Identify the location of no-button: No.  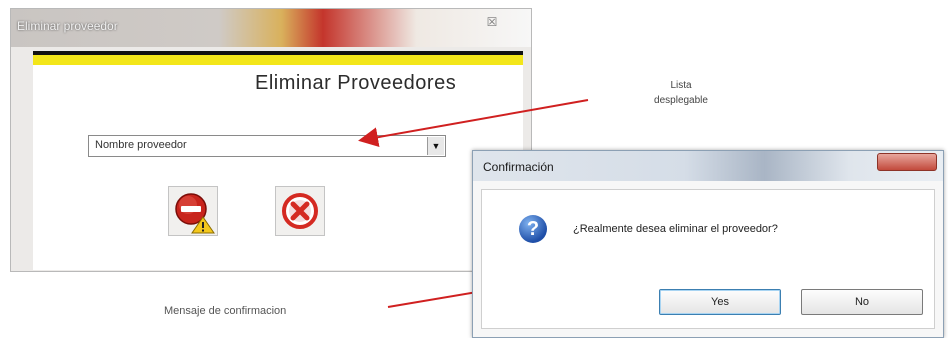
(862, 302).